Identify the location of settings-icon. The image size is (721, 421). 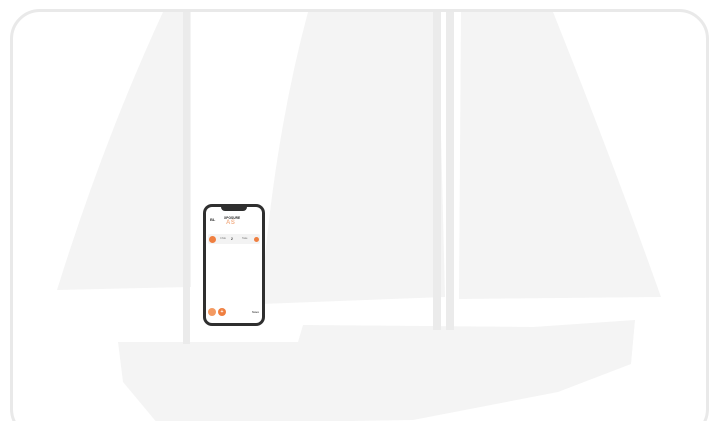
(212, 239).